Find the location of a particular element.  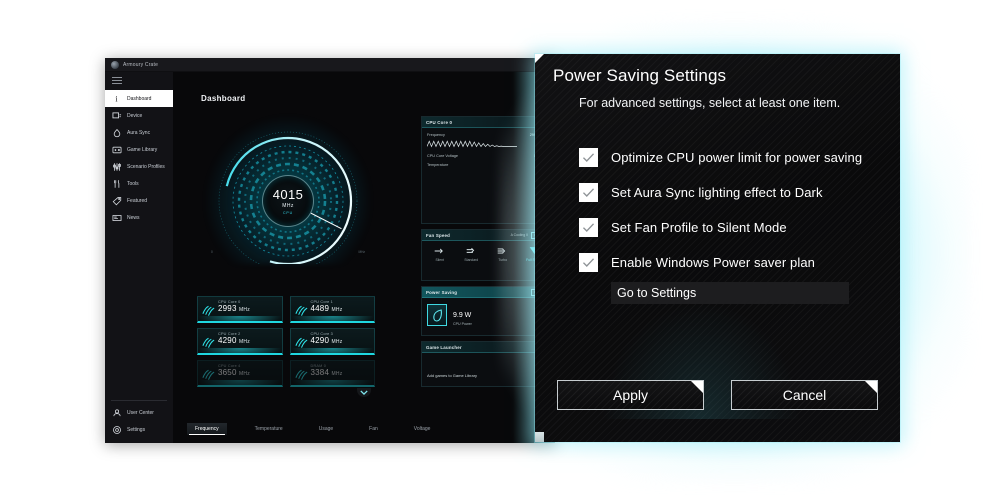

sidebar-item-label: User Center is located at coordinates (140, 412).